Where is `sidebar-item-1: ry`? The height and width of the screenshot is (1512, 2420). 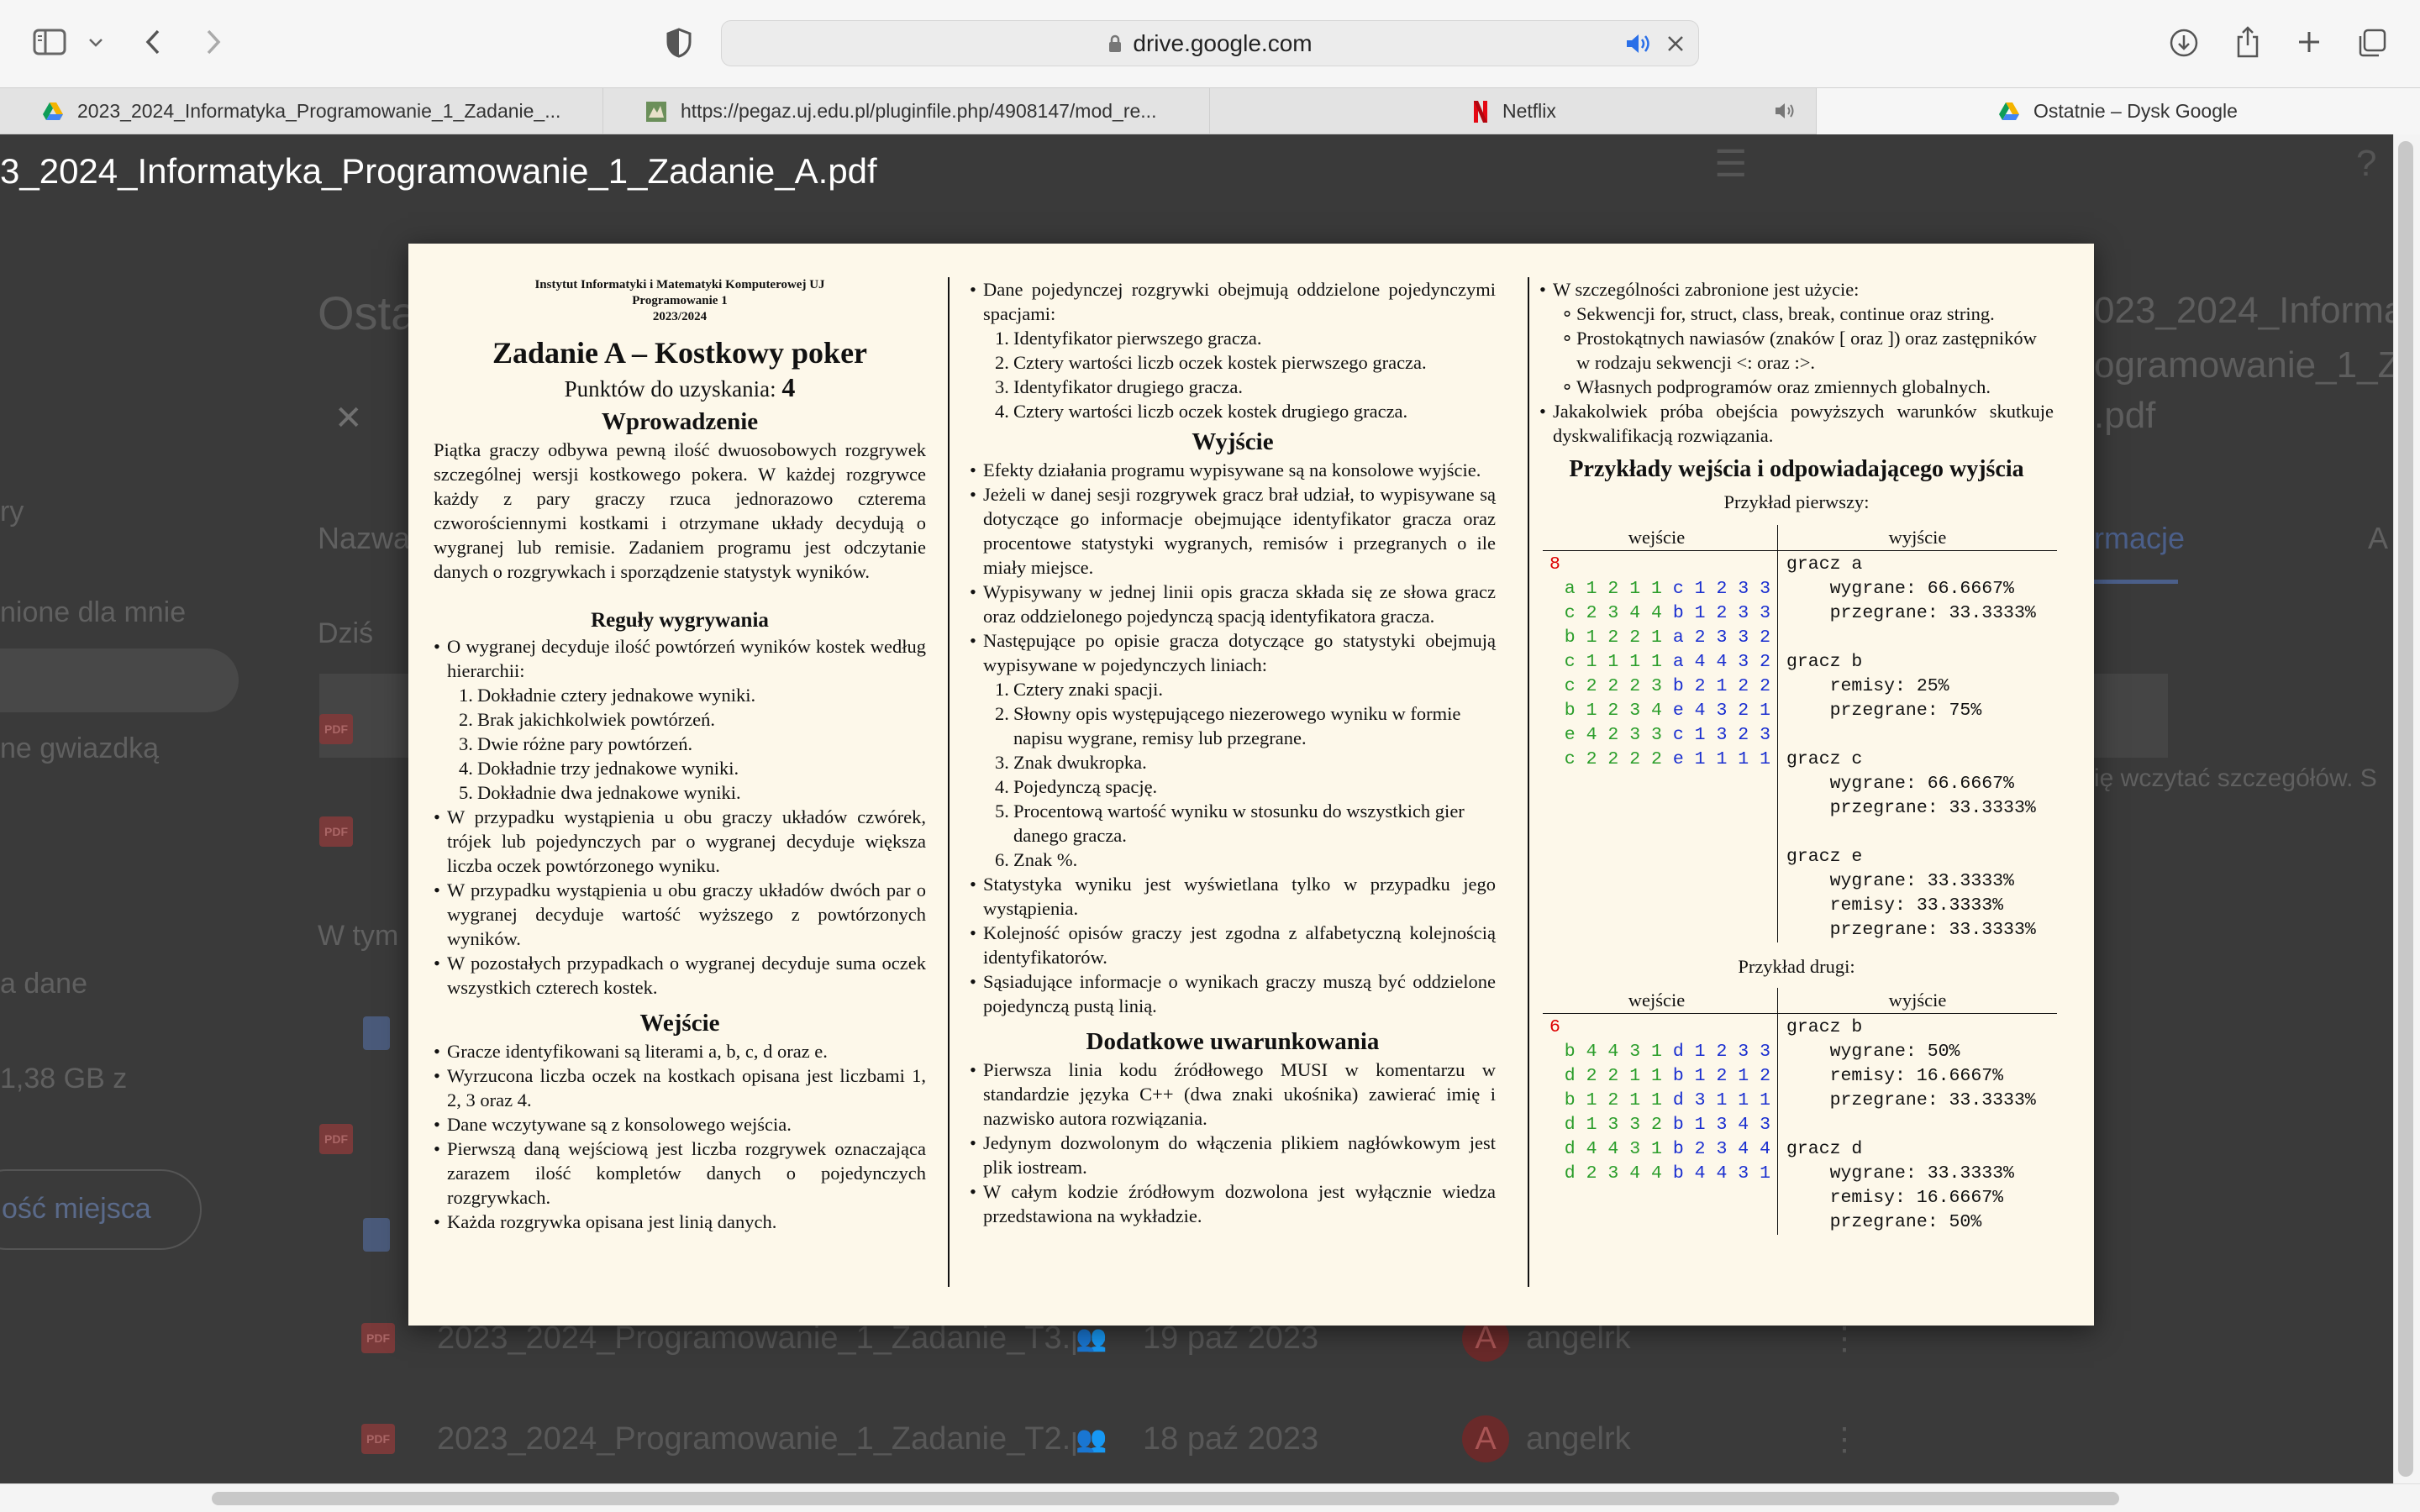
sidebar-item-1: ry is located at coordinates (12, 512).